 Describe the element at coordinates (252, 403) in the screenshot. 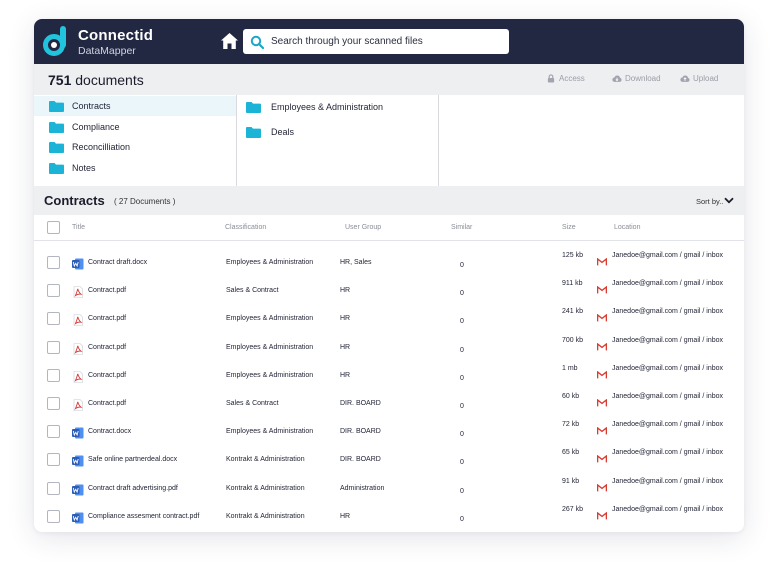

I see `row-classification: Sales & Contract` at that location.